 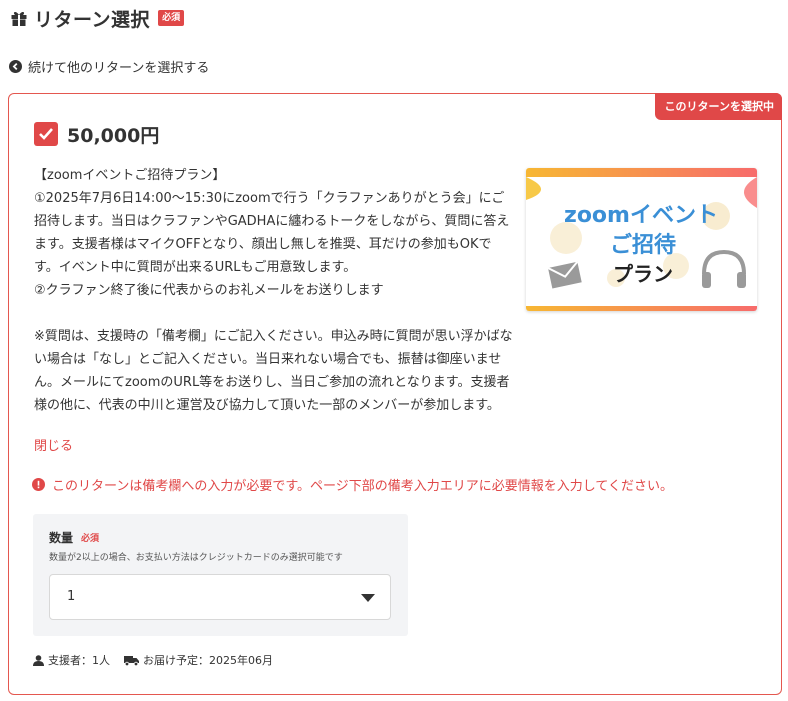 What do you see at coordinates (641, 215) in the screenshot?
I see `promo-line1: zoomイベント` at bounding box center [641, 215].